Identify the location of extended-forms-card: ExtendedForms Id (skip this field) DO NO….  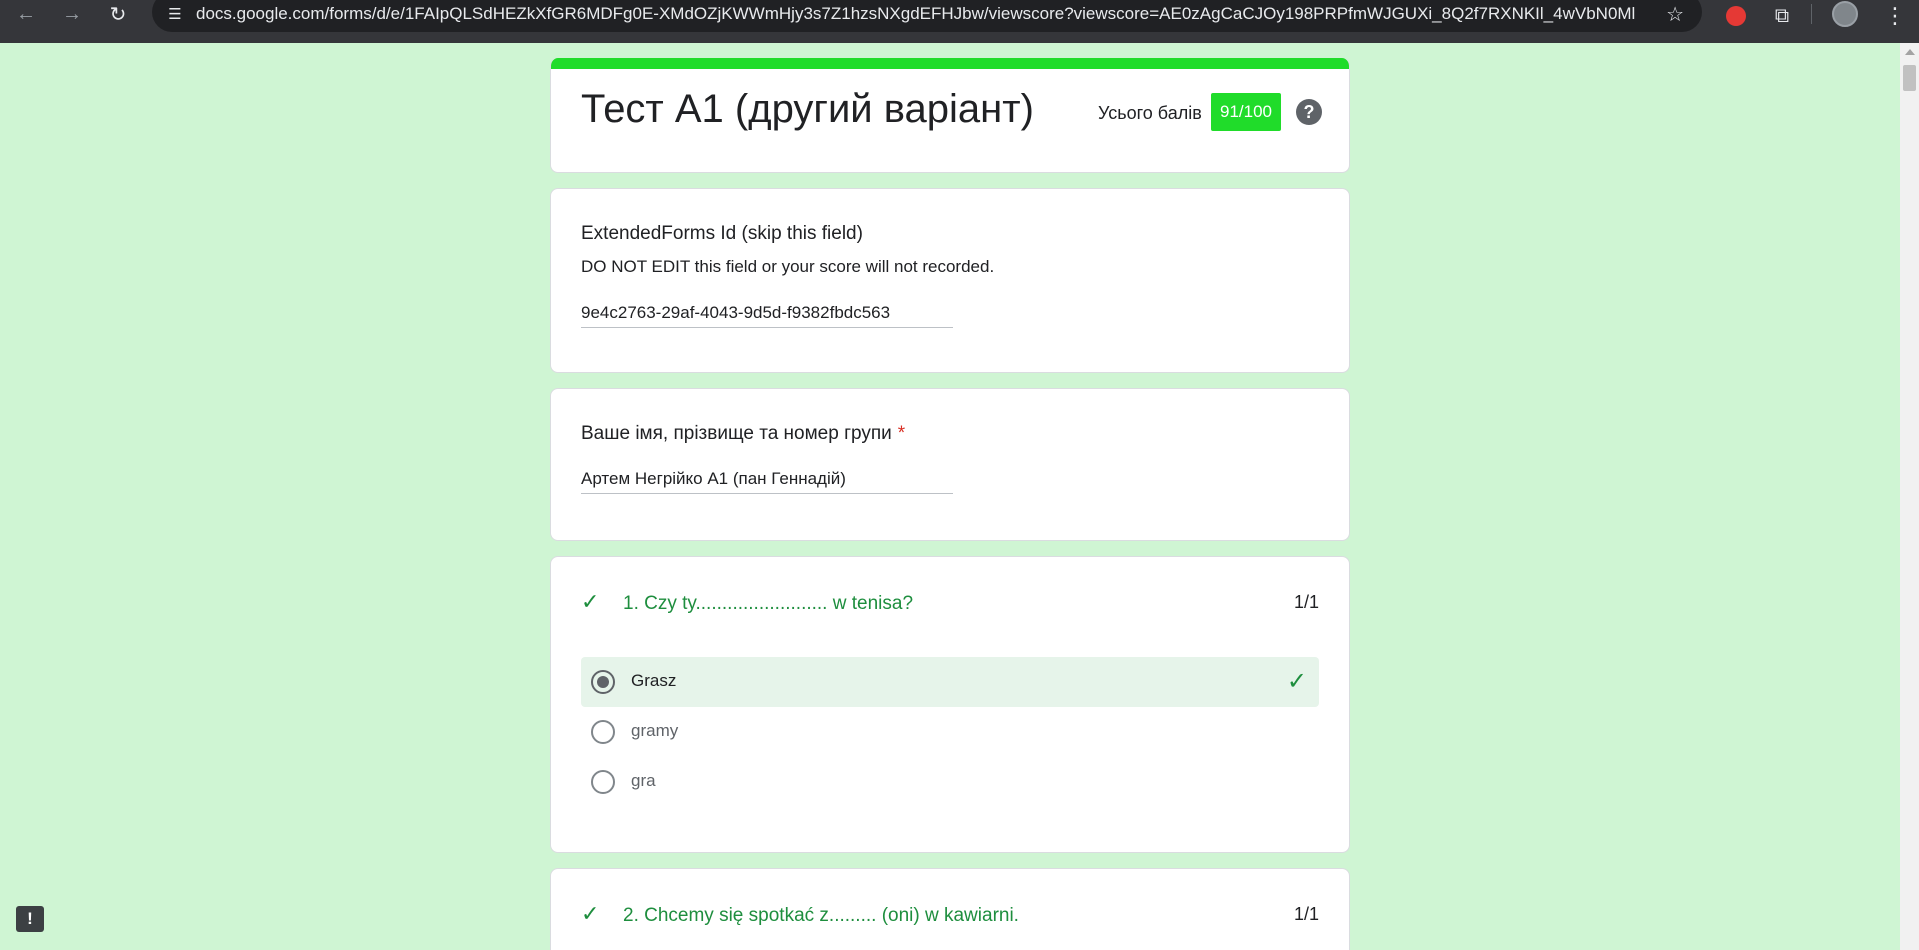
(950, 280).